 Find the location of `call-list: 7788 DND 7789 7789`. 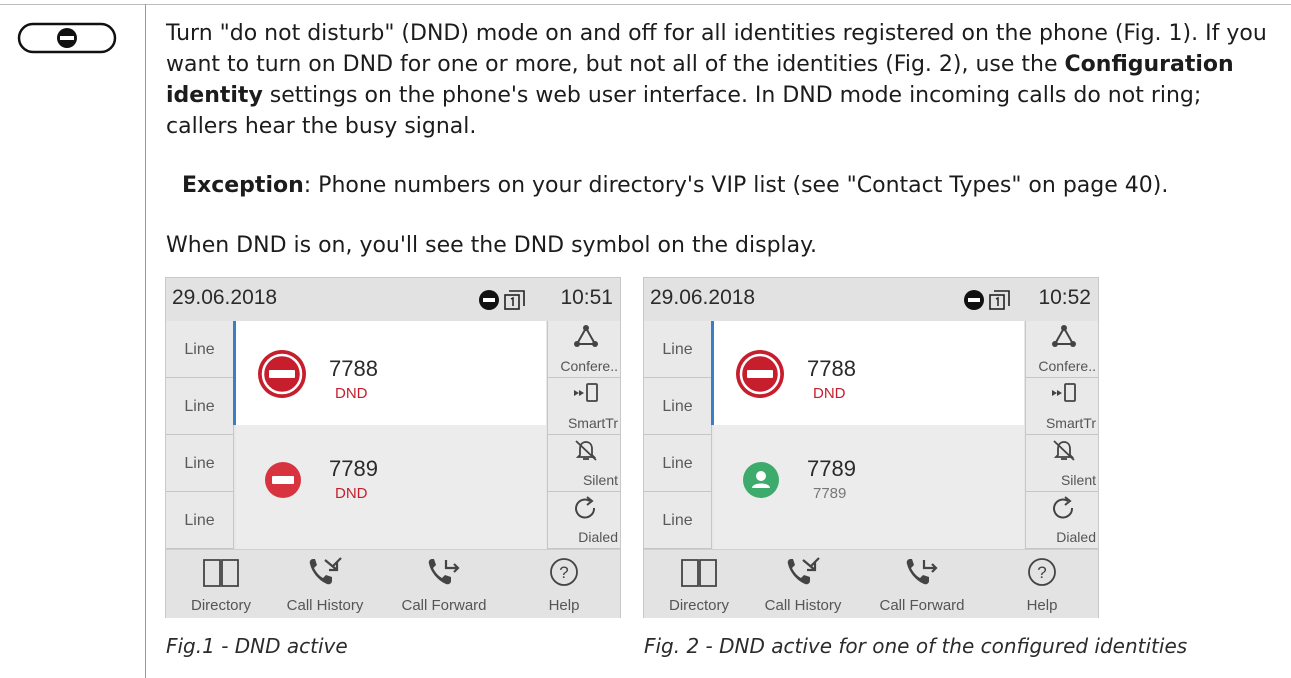

call-list: 7788 DND 7789 7789 is located at coordinates (869, 435).